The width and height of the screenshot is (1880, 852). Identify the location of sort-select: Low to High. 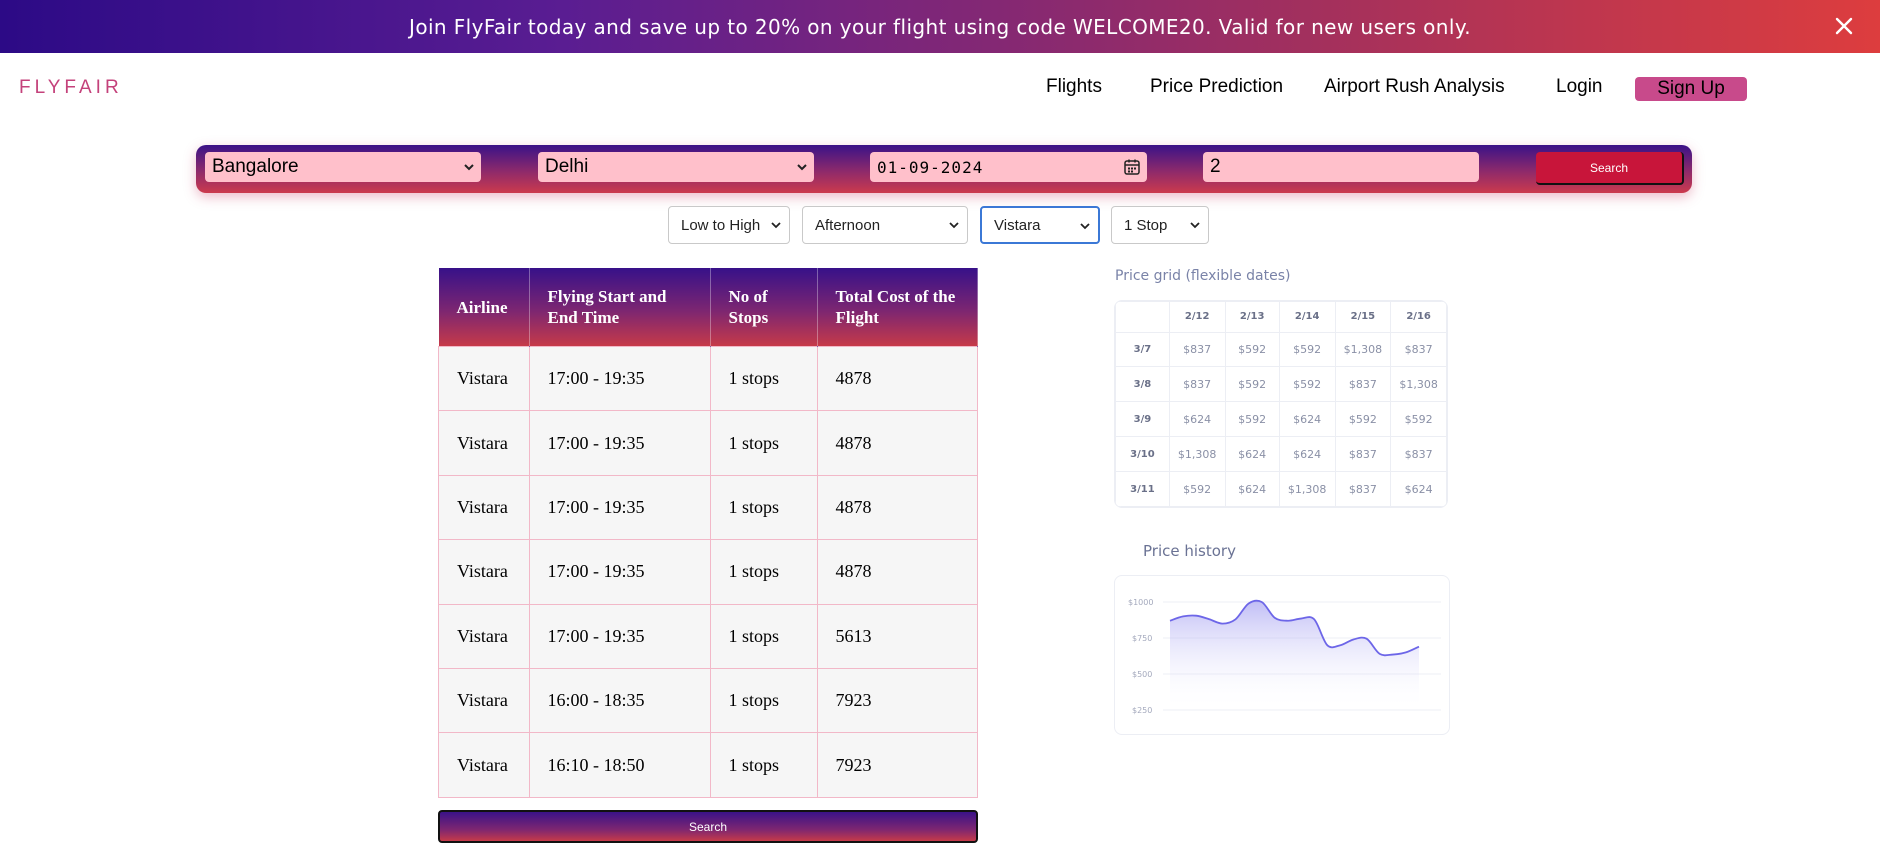
(729, 225).